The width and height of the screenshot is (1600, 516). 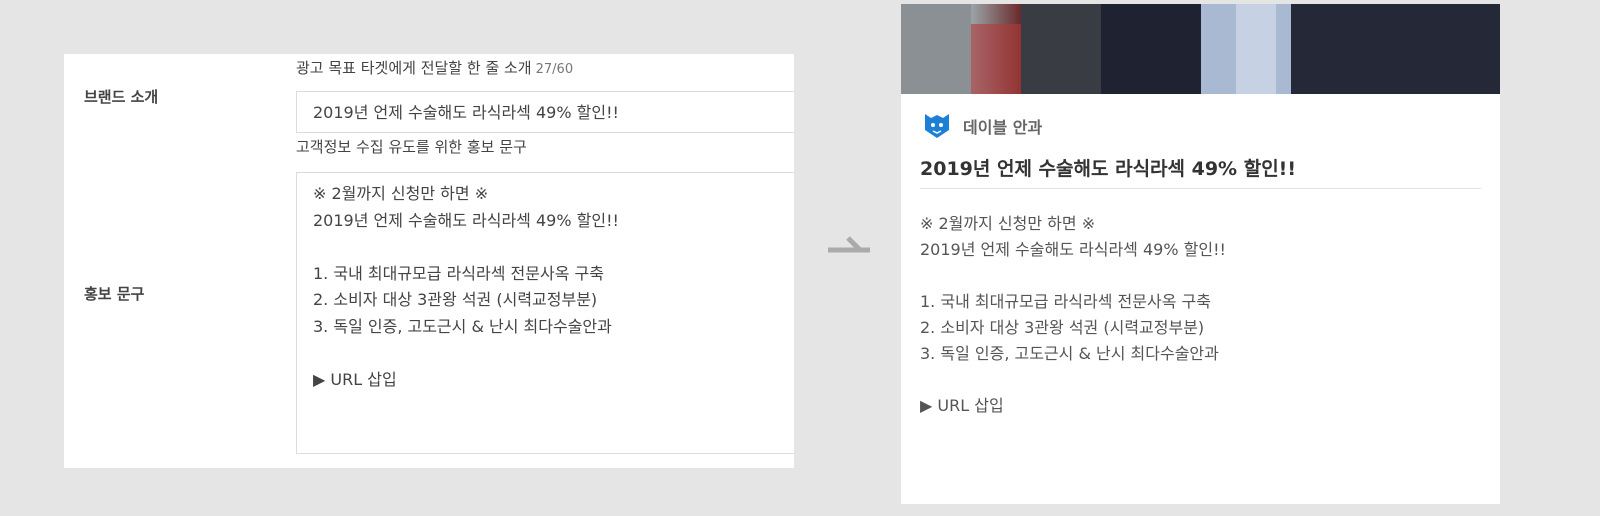 I want to click on preview-line: 2. 소비자 대상 3관왕 석권 (시력교정부분), so click(x=1062, y=327).